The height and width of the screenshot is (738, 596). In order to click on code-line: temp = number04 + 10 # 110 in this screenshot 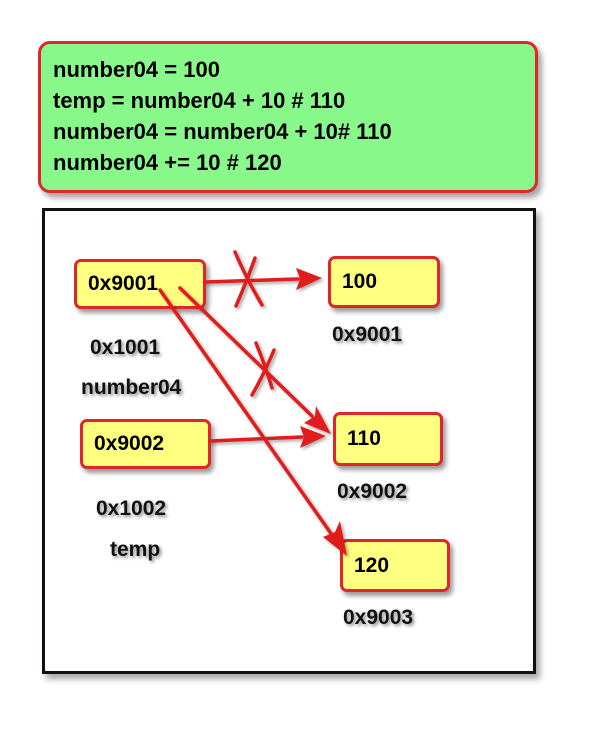, I will do `click(199, 100)`.